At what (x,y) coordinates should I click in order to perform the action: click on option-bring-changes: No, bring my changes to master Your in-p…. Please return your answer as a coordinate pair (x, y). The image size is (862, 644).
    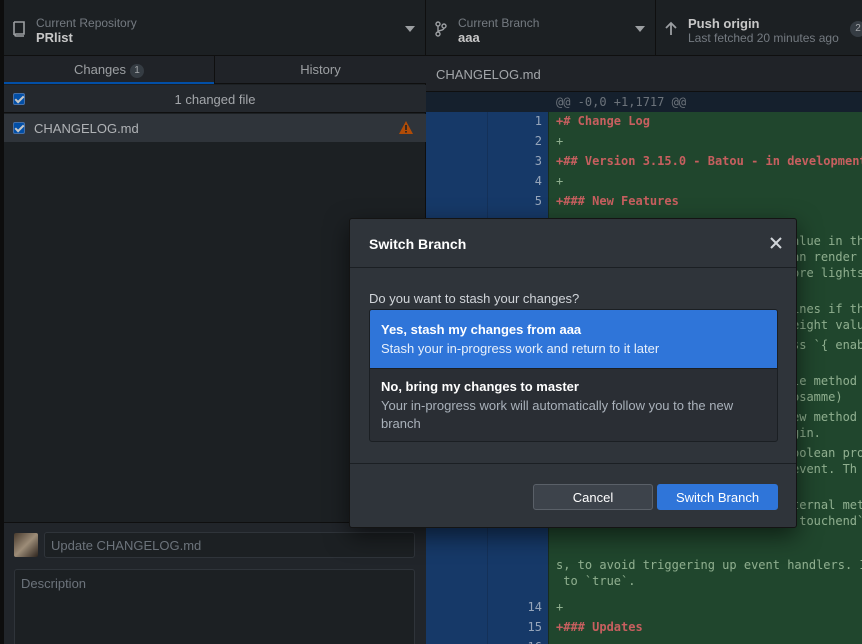
    Looking at the image, I should click on (573, 404).